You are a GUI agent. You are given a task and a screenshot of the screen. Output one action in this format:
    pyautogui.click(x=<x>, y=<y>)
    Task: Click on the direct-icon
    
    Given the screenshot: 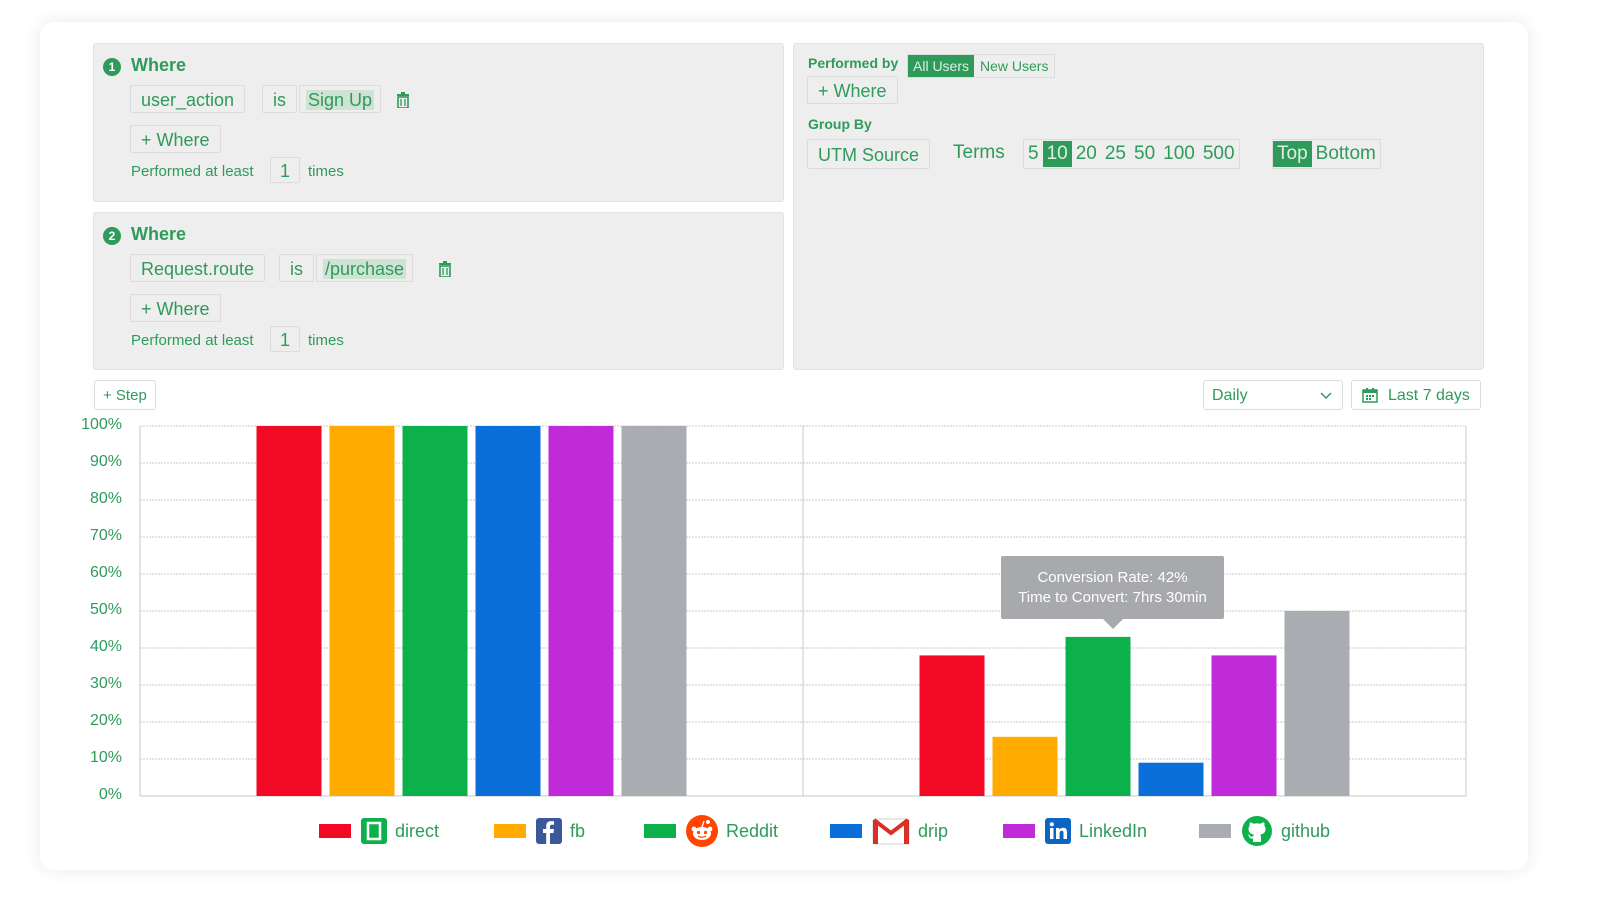 What is the action you would take?
    pyautogui.click(x=374, y=831)
    